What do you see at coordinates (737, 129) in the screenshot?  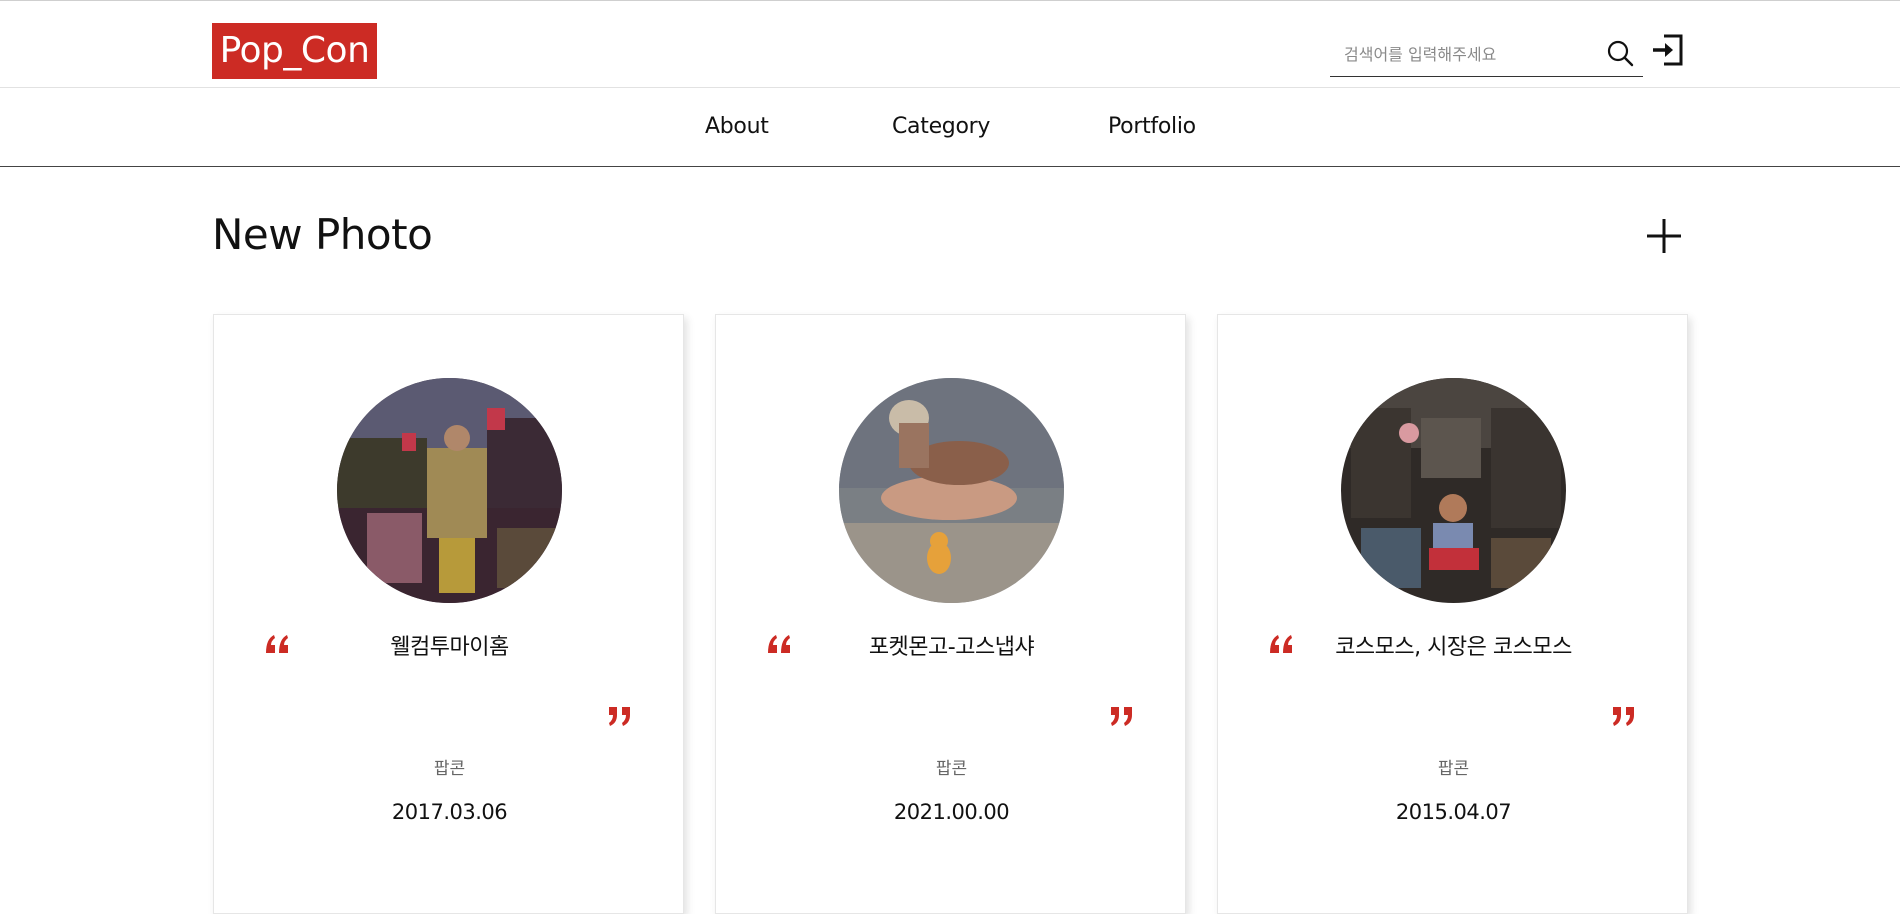 I see `nav-item-about: About` at bounding box center [737, 129].